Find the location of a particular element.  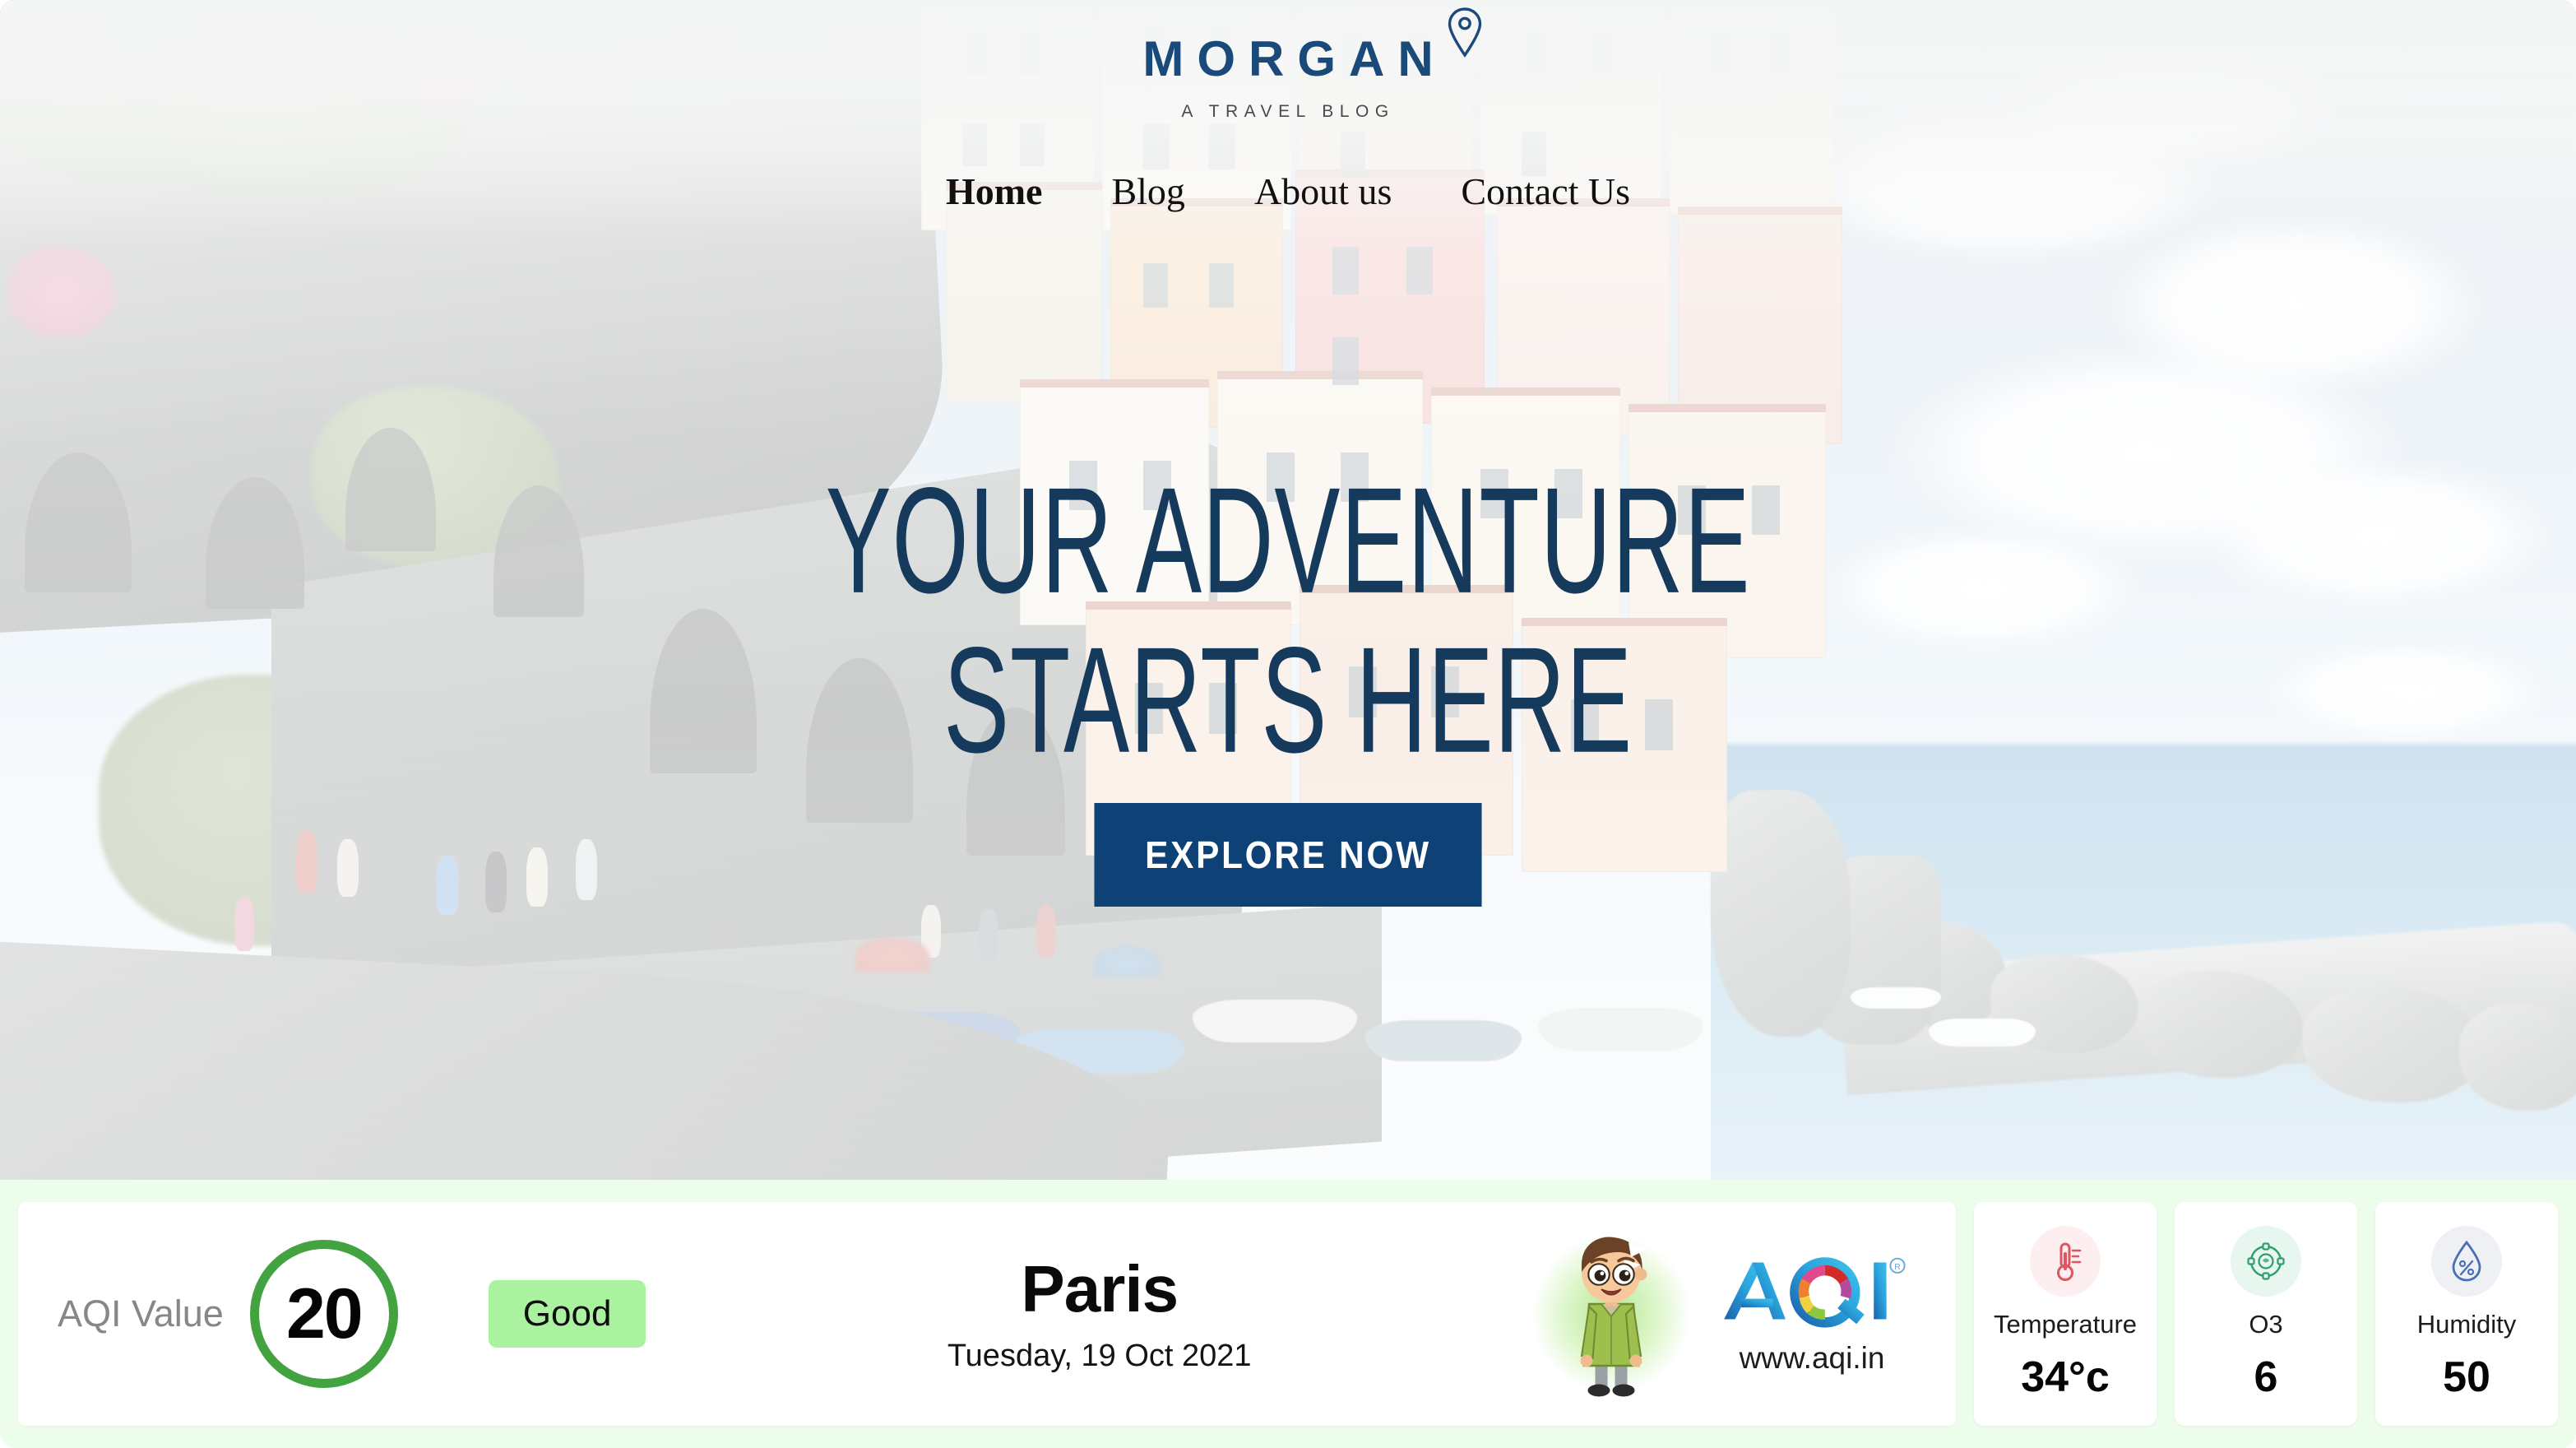

metric-label-temperature: Temperature is located at coordinates (2066, 1324).